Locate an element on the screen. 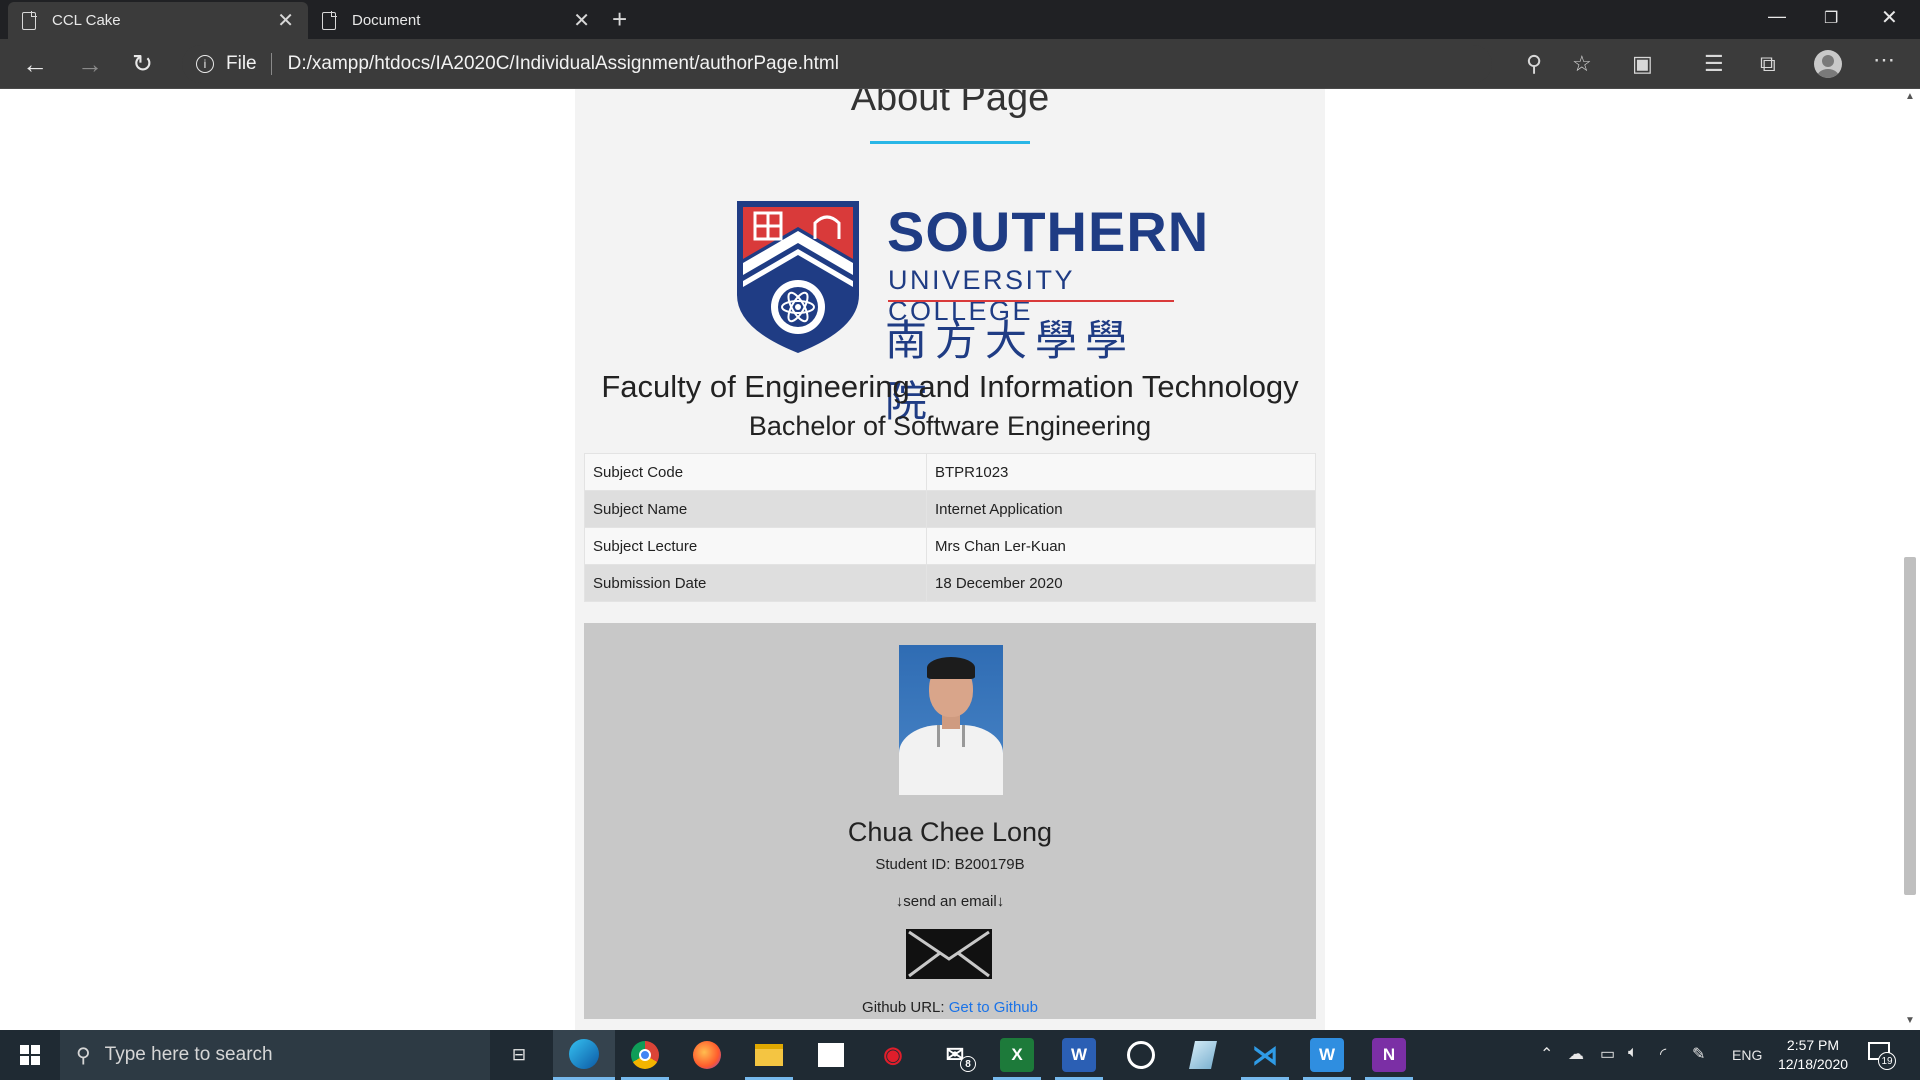 The image size is (1920, 1080). search-placeholder: Type here to search is located at coordinates (188, 1054).